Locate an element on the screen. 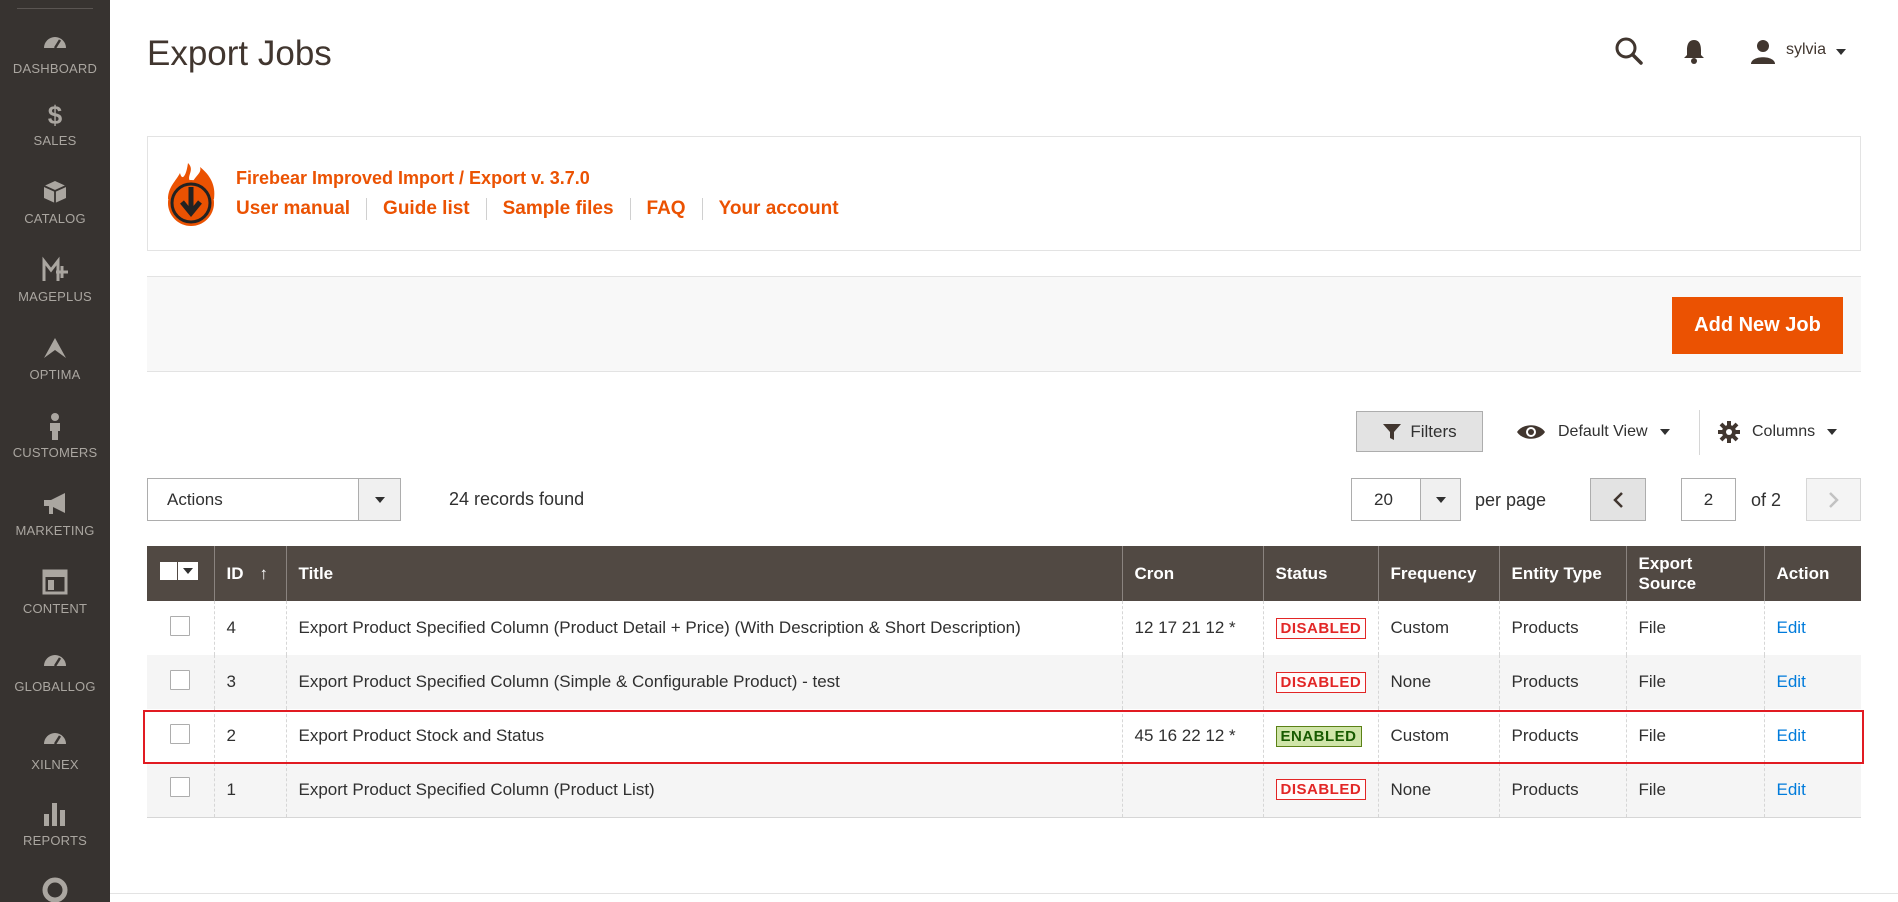 This screenshot has width=1898, height=902. sidebar-item-label: OPTIMA is located at coordinates (55, 374).